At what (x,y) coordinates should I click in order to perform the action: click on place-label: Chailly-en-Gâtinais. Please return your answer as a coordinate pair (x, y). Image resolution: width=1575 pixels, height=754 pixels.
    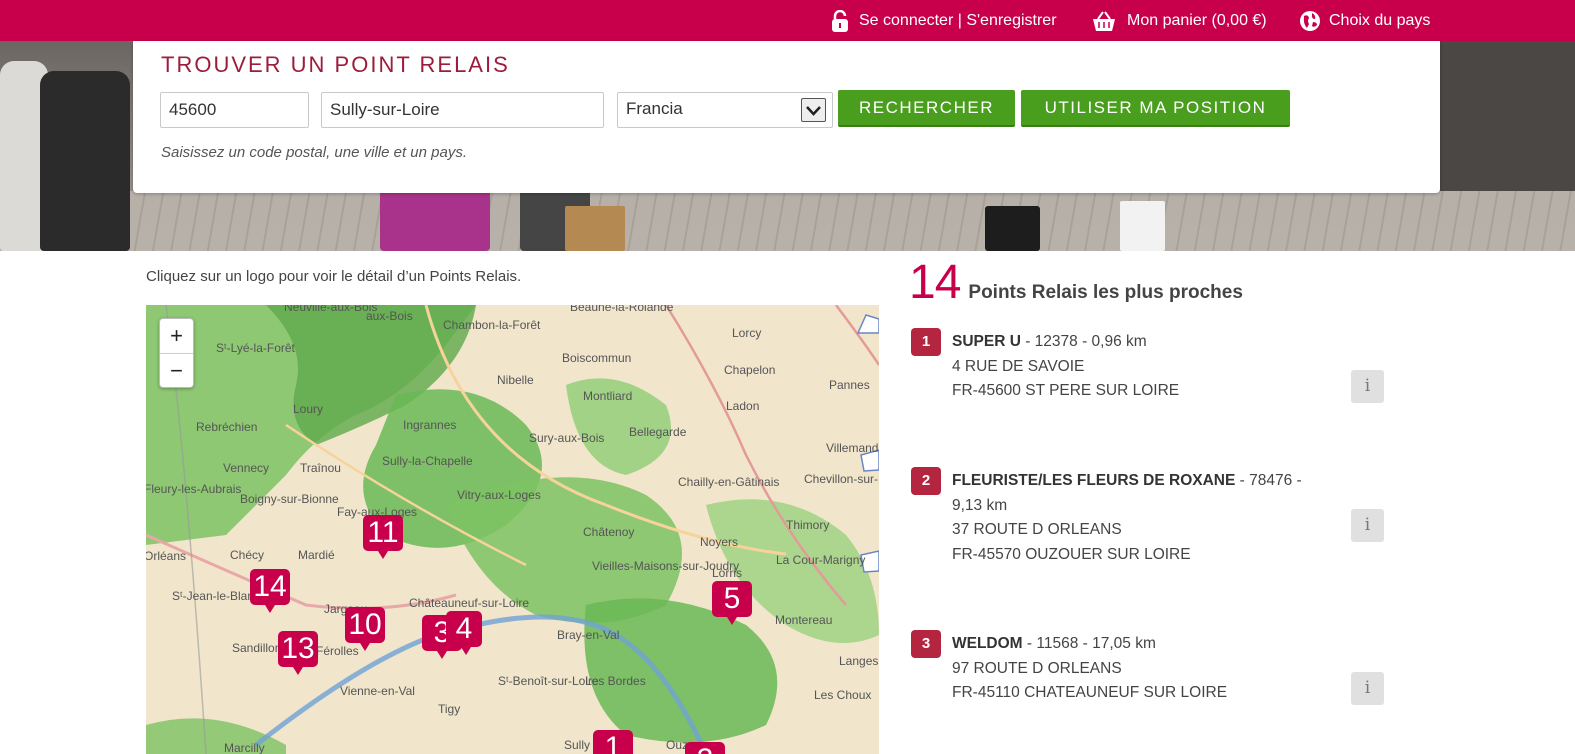
    Looking at the image, I should click on (729, 482).